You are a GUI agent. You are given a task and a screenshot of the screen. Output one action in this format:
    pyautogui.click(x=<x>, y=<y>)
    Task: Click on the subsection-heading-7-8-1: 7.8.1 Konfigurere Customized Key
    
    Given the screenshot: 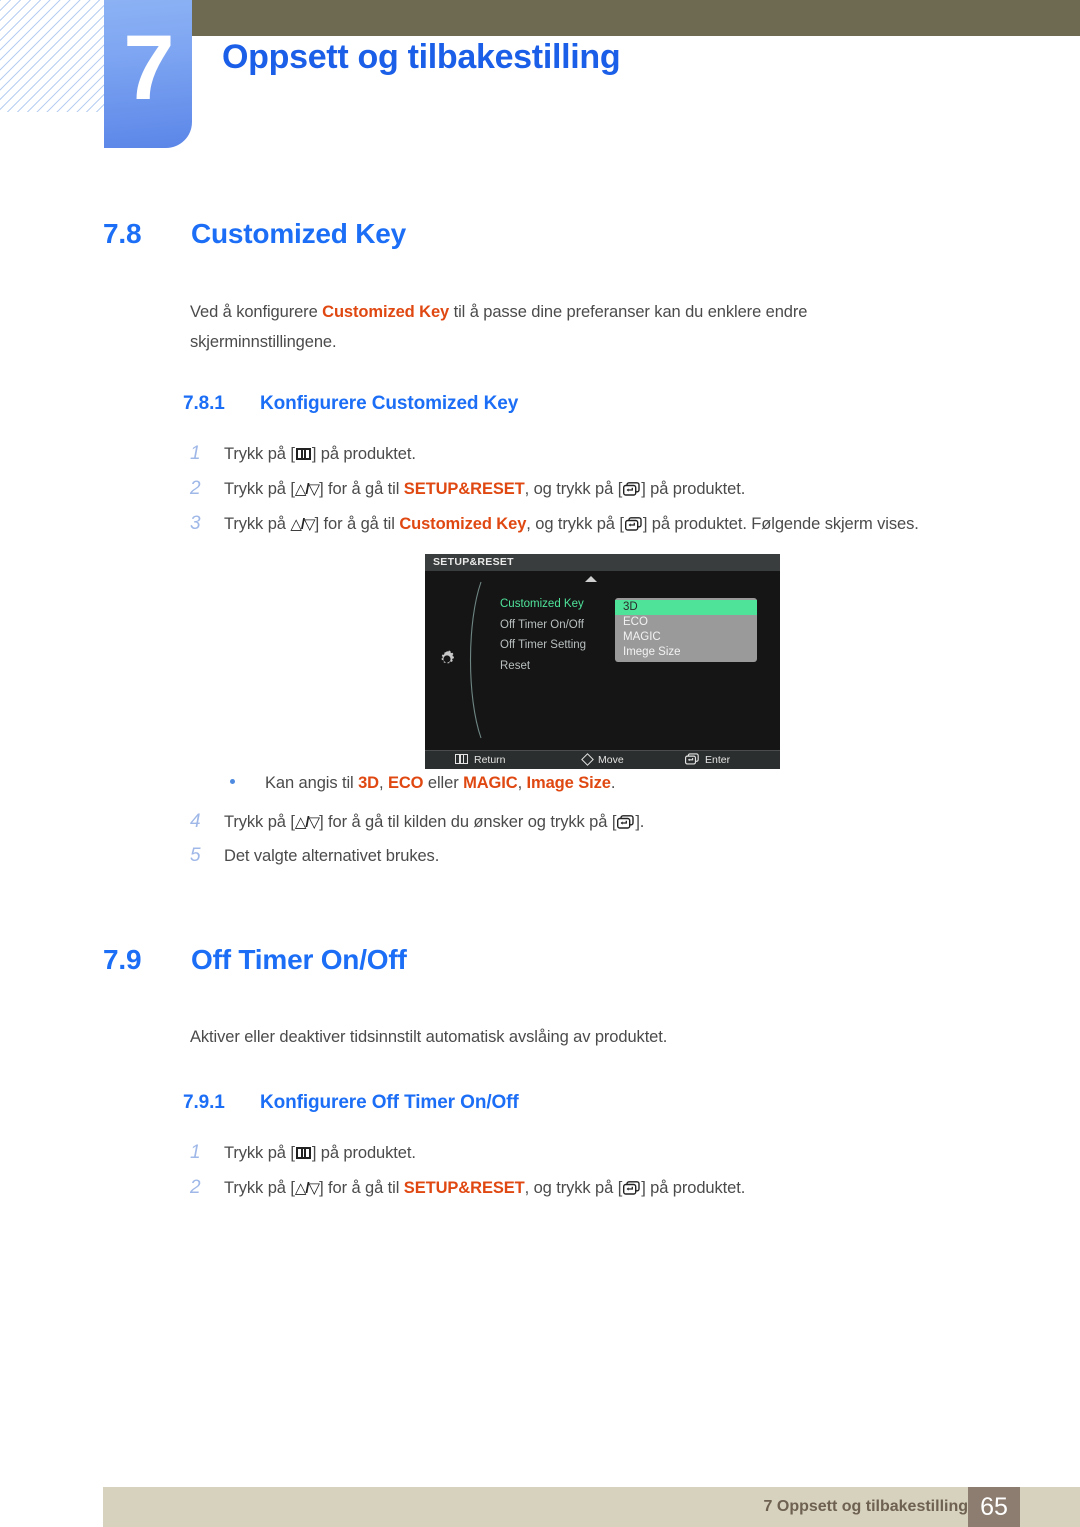 What is the action you would take?
    pyautogui.click(x=350, y=404)
    